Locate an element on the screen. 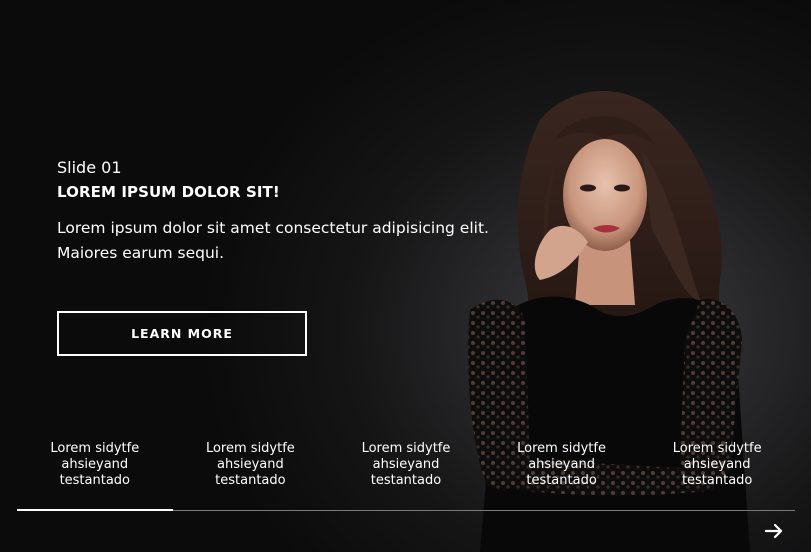 The height and width of the screenshot is (552, 811). slide-tab-1: Lorem sidytfe ahsieyand testantado is located at coordinates (95, 465).